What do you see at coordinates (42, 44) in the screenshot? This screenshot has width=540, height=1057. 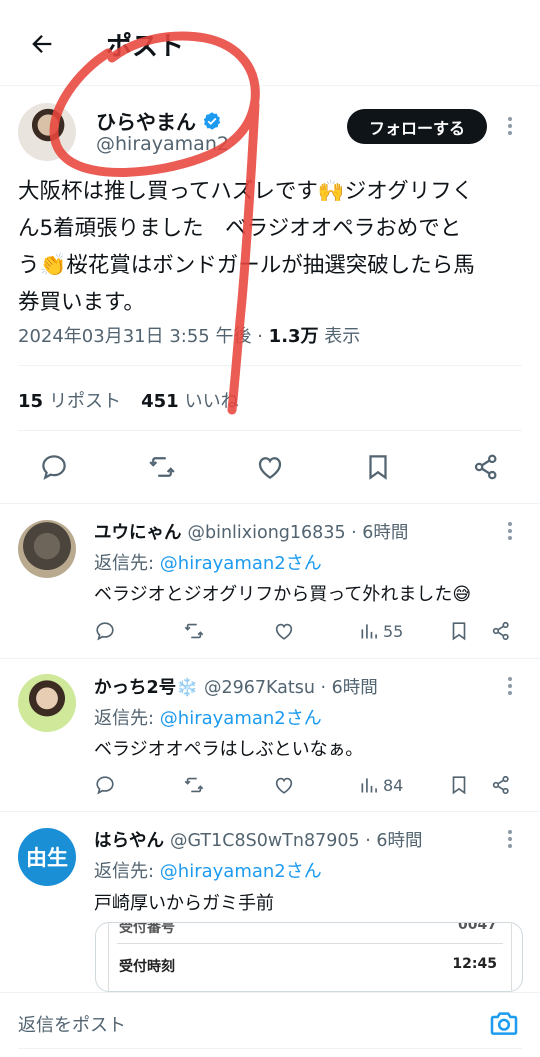 I see `back-arrow-icon` at bounding box center [42, 44].